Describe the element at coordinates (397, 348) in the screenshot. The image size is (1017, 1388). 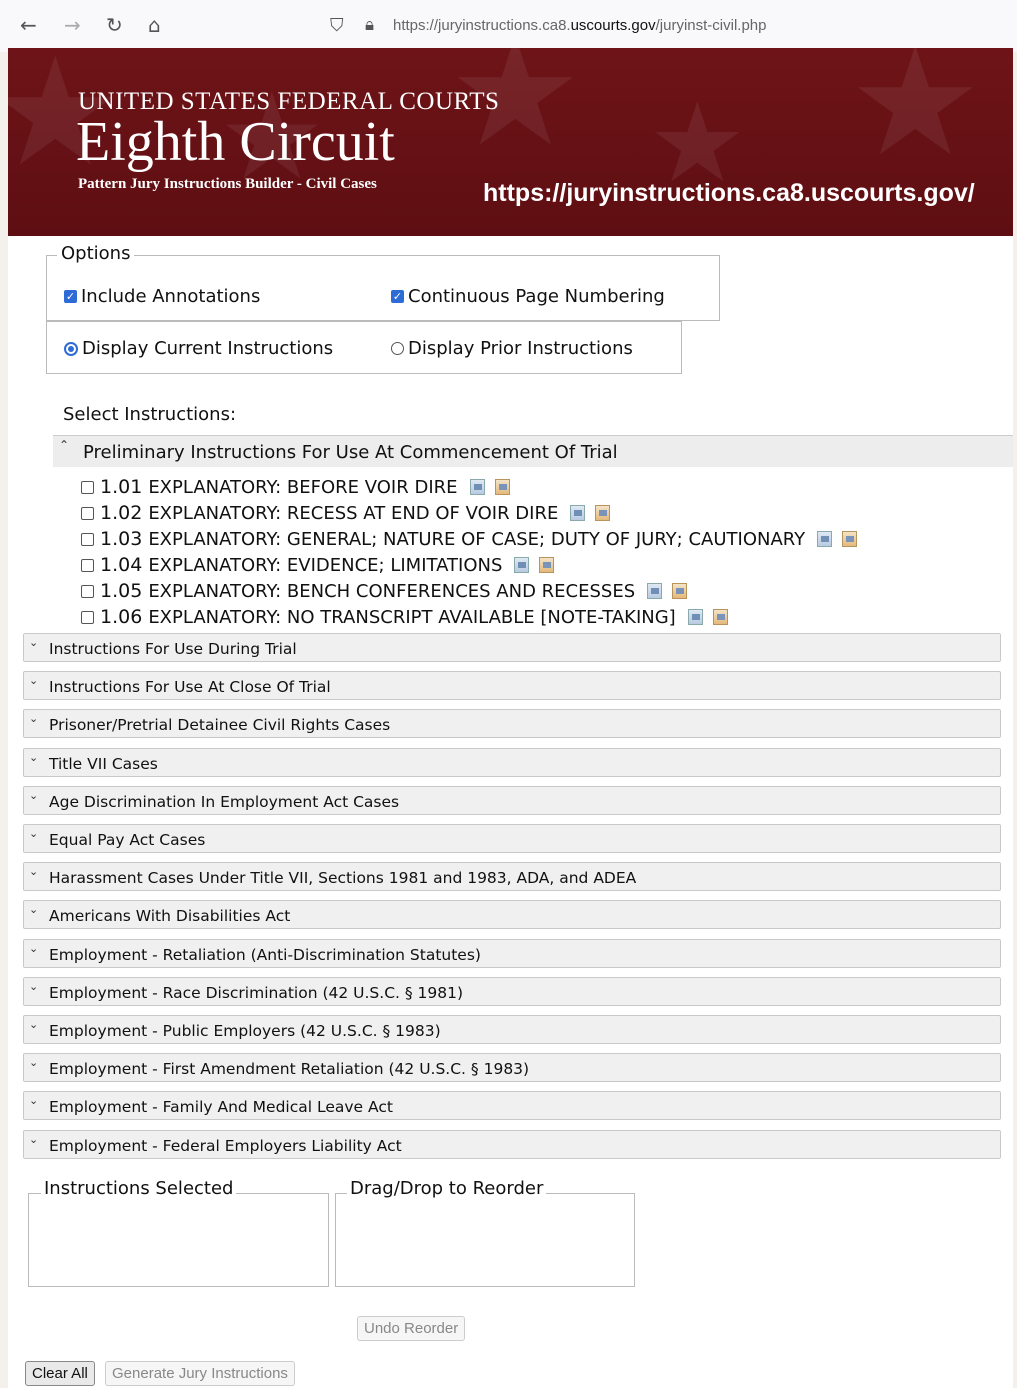
I see `radio-unselected` at that location.